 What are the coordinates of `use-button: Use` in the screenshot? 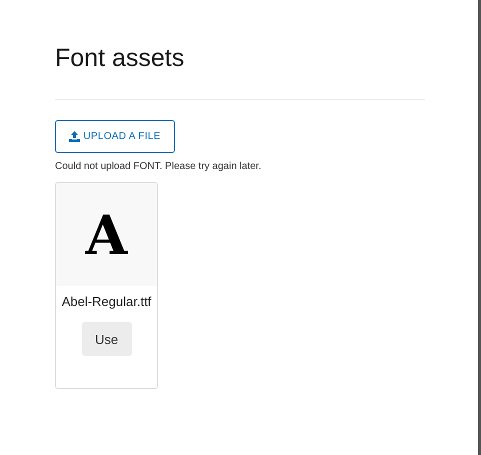 It's located at (107, 339).